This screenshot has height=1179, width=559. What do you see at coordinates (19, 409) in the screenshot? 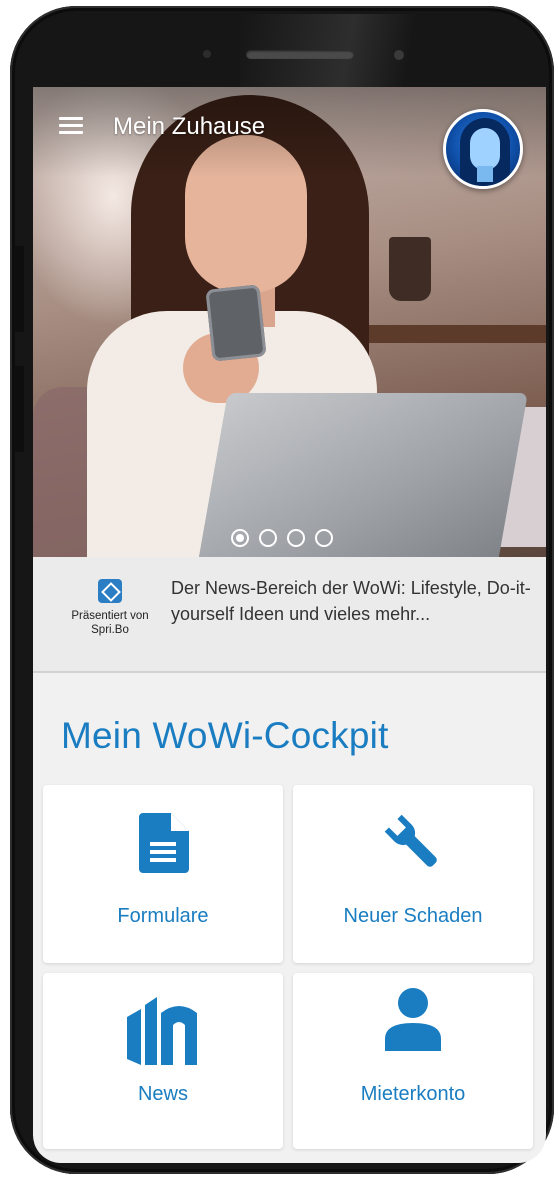
I see `side-button-bottom` at bounding box center [19, 409].